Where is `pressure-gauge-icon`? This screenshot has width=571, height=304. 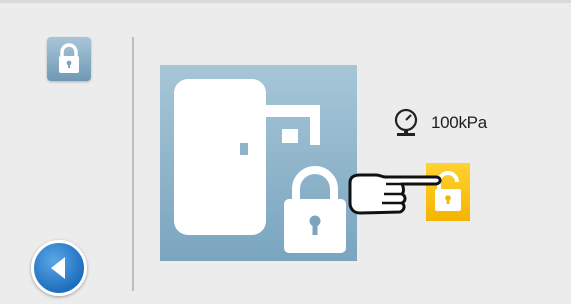 pressure-gauge-icon is located at coordinates (406, 122).